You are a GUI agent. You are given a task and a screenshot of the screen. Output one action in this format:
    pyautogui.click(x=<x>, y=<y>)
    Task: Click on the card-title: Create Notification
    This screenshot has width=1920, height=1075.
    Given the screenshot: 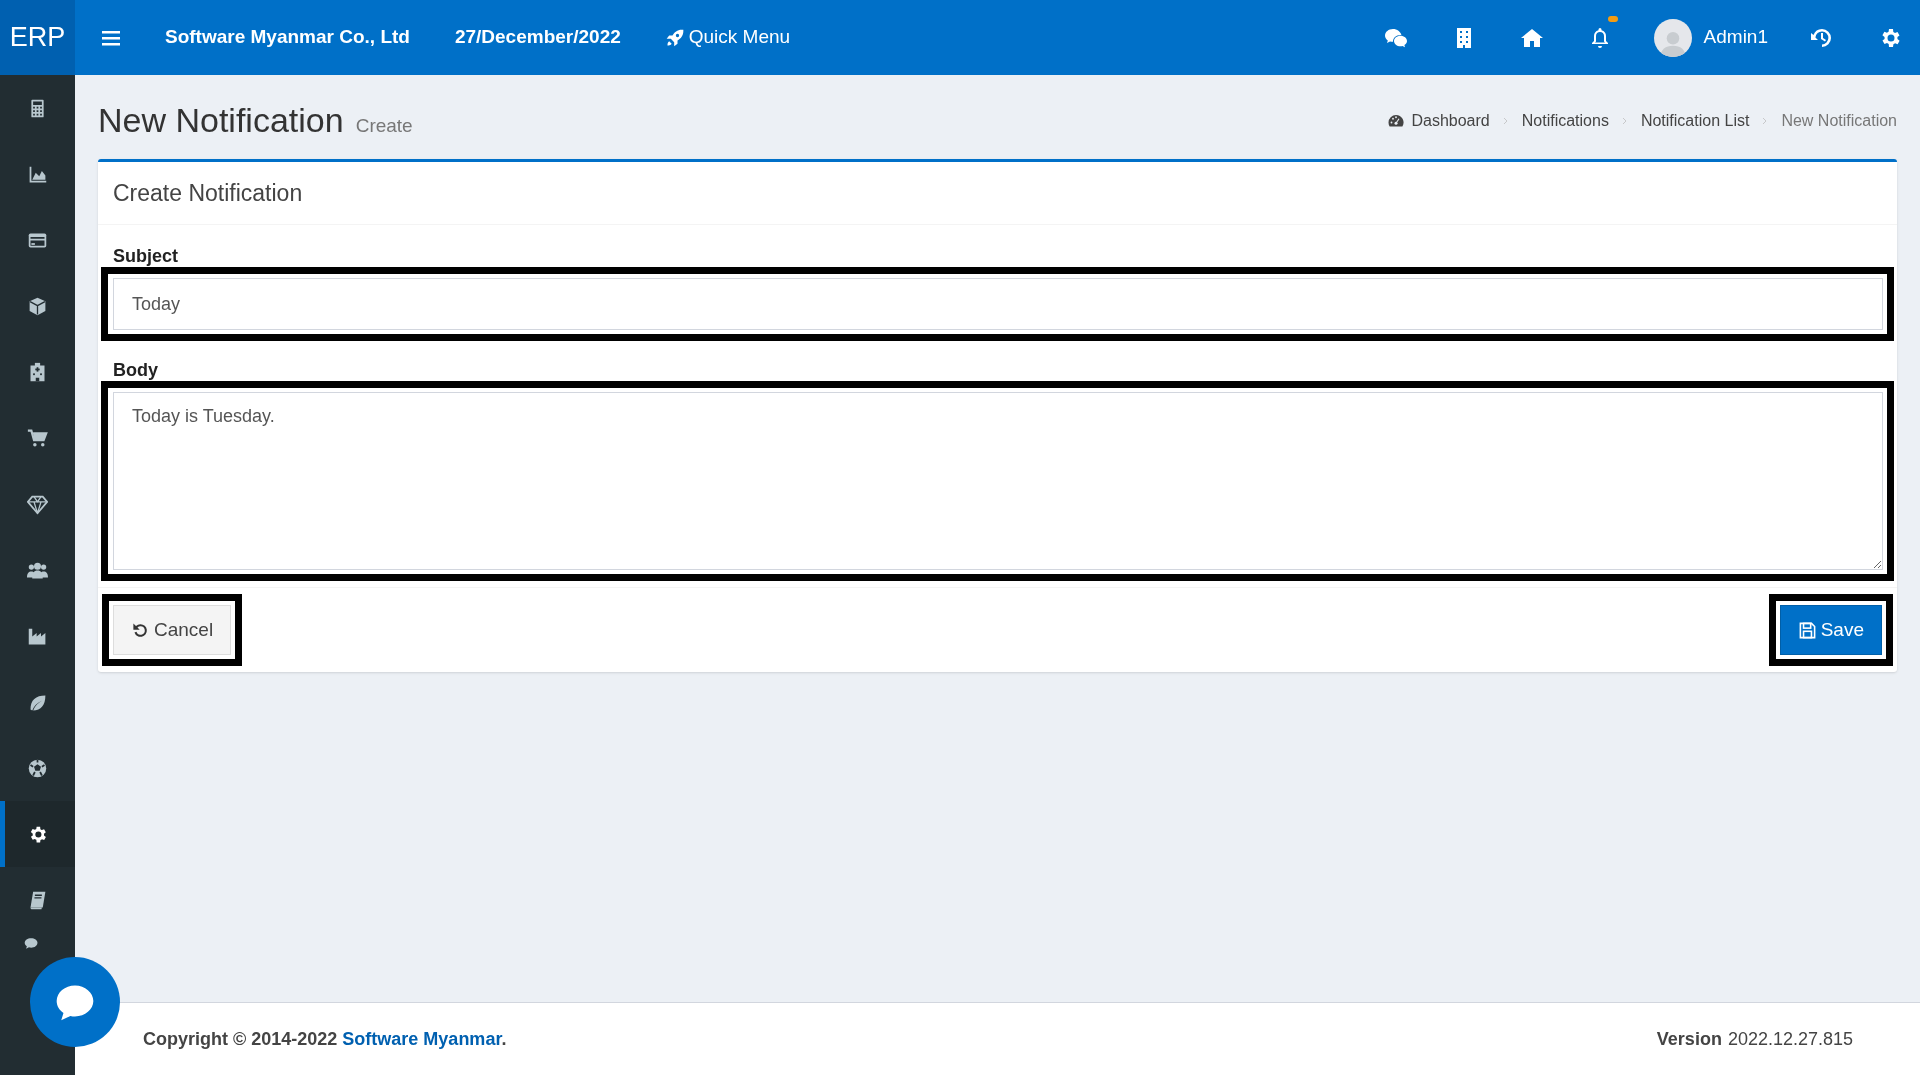 What is the action you would take?
    pyautogui.click(x=208, y=193)
    